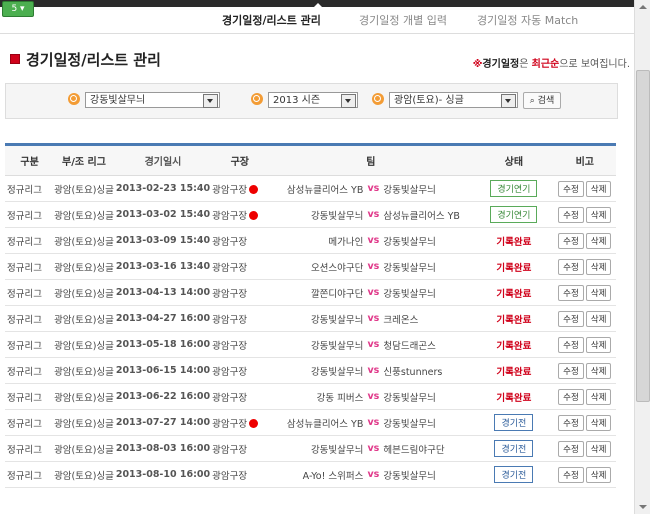 Image resolution: width=650 pixels, height=514 pixels. Describe the element at coordinates (315, 475) in the screenshot. I see `home-team: A-Yo! 스위퍼스` at that location.